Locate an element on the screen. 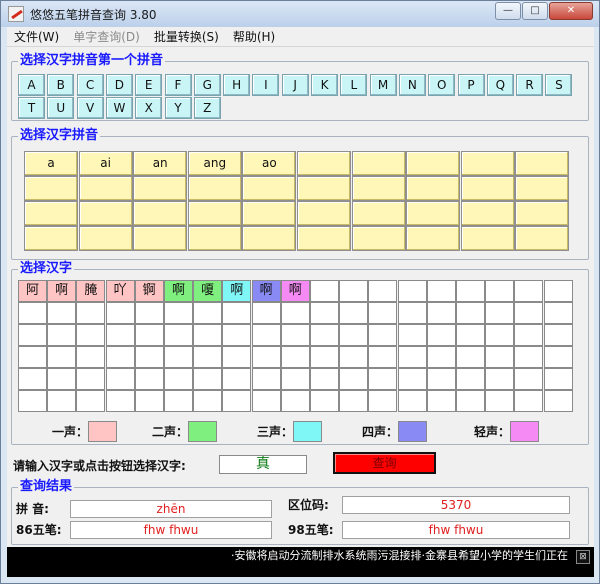  letter-button-m: M is located at coordinates (383, 85).